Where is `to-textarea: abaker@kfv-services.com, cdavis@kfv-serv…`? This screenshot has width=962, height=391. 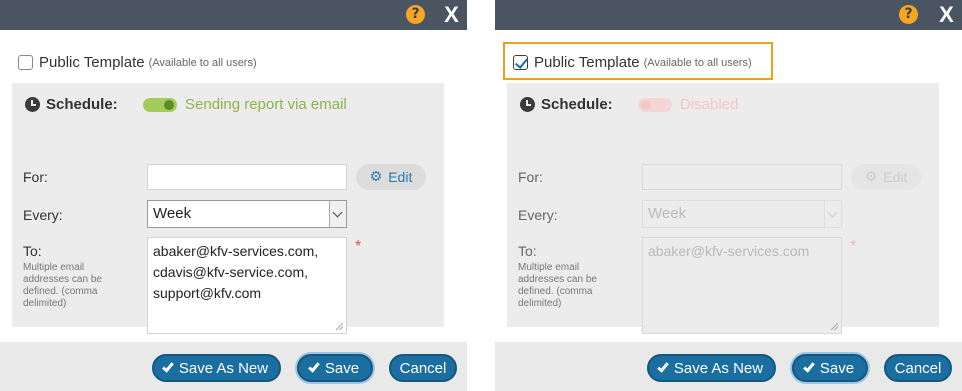
to-textarea: abaker@kfv-services.com, cdavis@kfv-serv… is located at coordinates (247, 285).